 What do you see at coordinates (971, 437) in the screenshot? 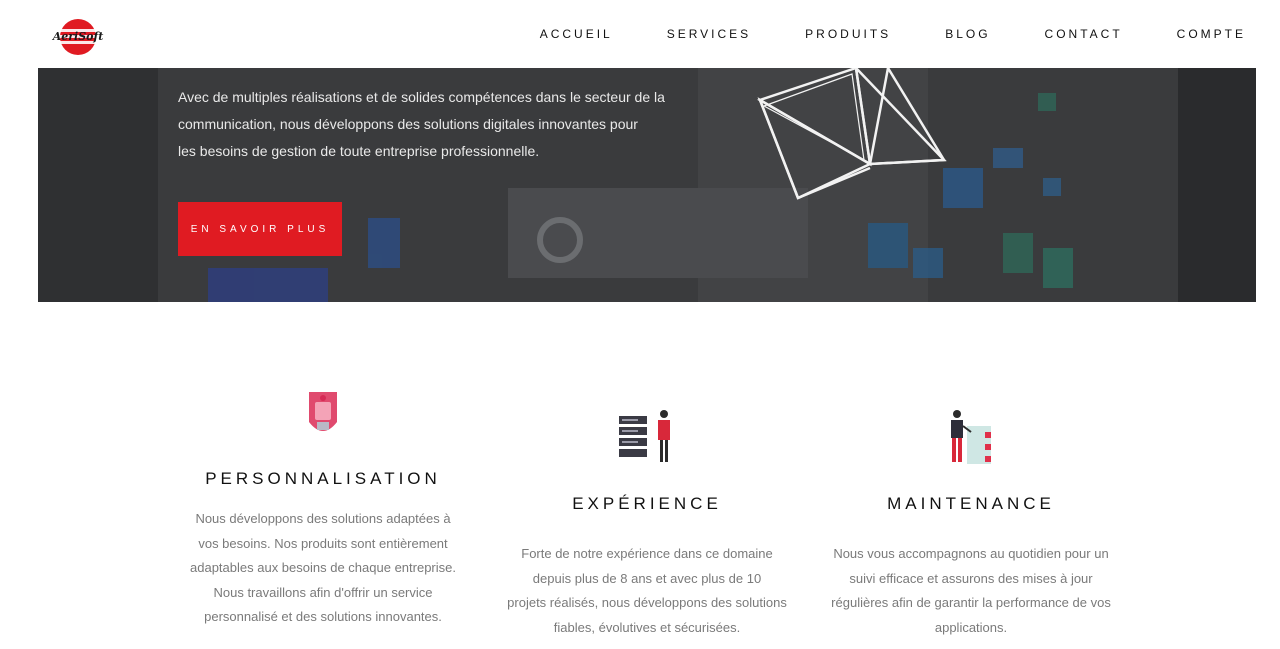
I see `maintenance-person-icon` at bounding box center [971, 437].